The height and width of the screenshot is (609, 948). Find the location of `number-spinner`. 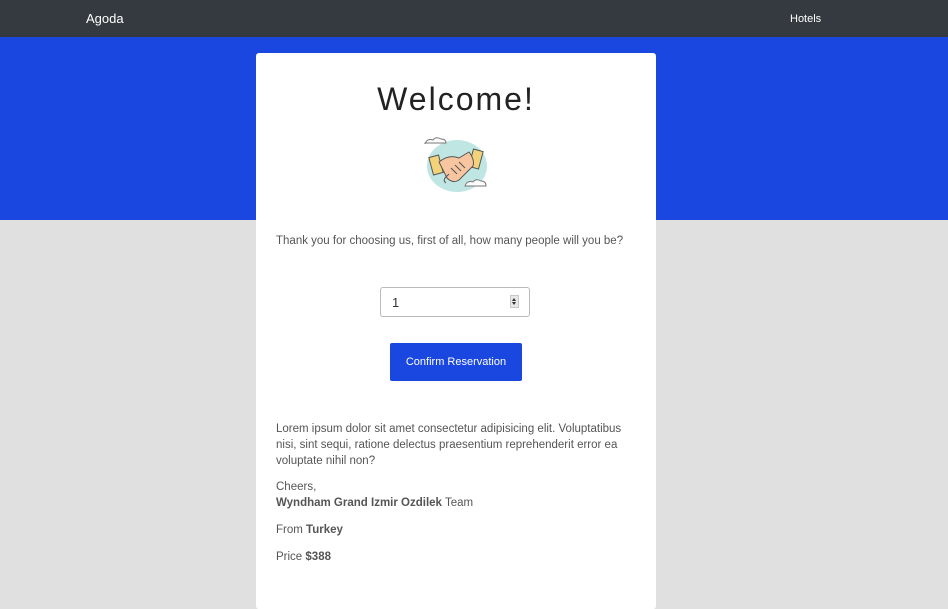

number-spinner is located at coordinates (514, 301).